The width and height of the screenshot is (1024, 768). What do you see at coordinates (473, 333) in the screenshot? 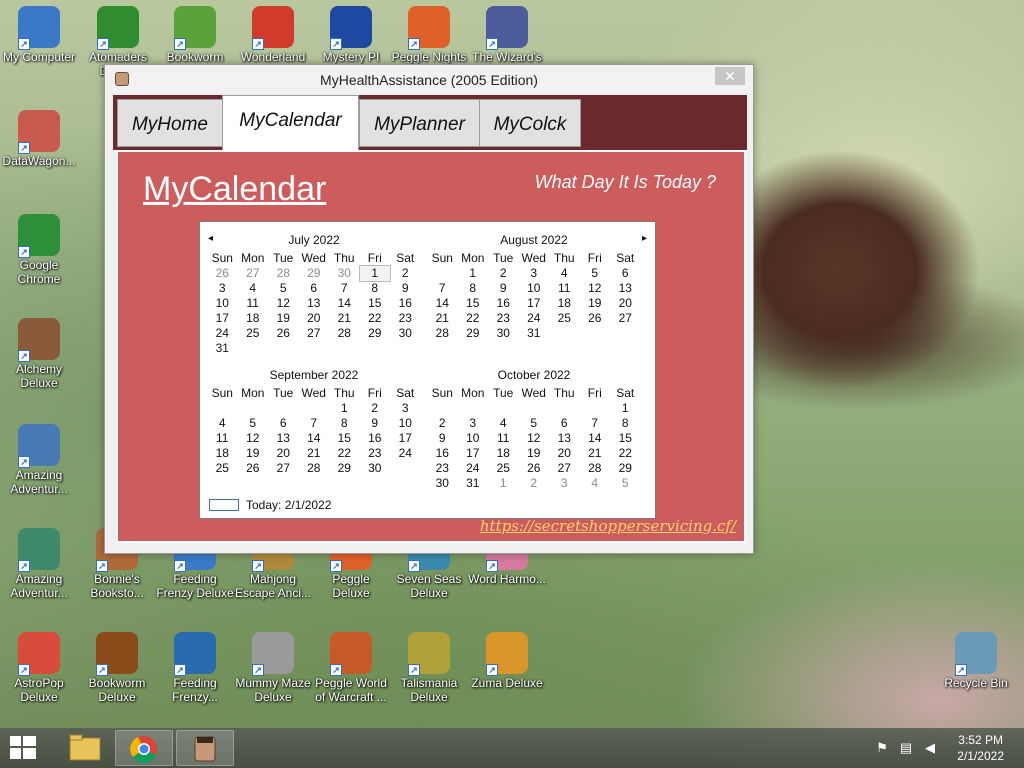
I see `day-cell: 29` at bounding box center [473, 333].